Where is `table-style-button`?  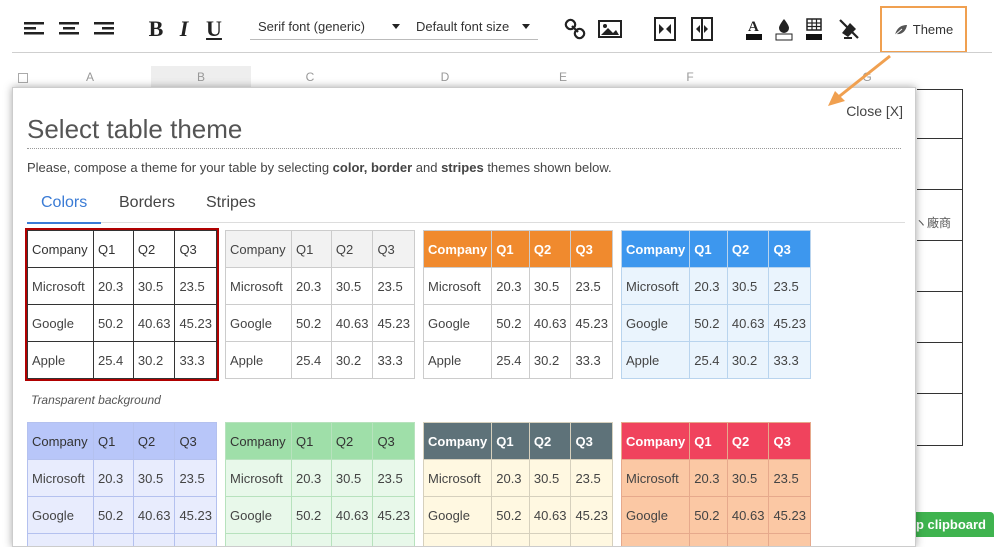
table-style-button is located at coordinates (814, 29).